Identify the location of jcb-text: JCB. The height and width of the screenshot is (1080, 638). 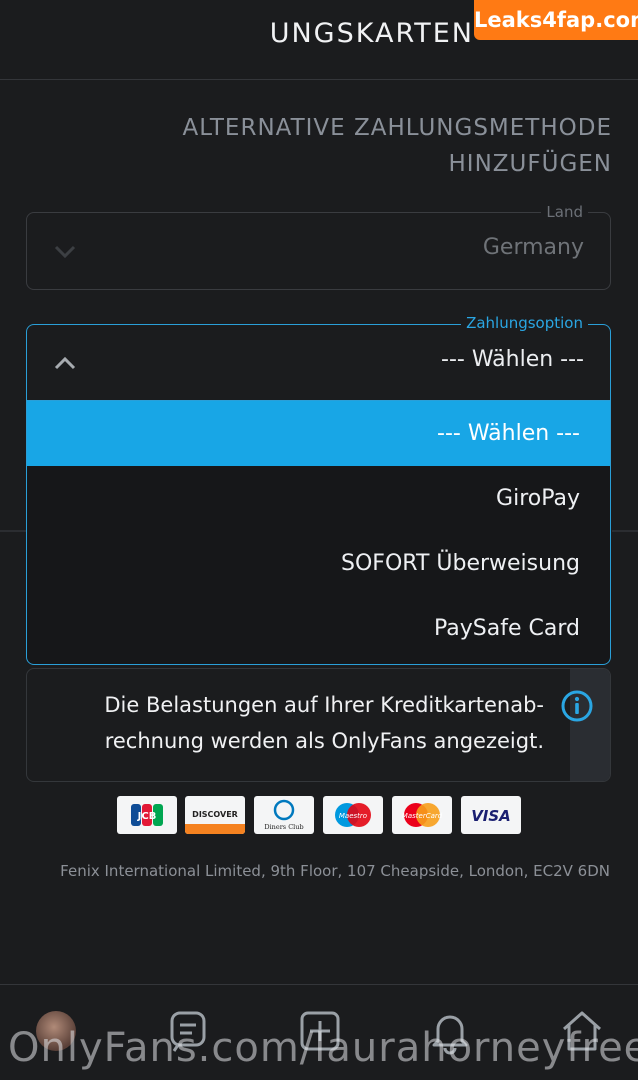
(147, 816).